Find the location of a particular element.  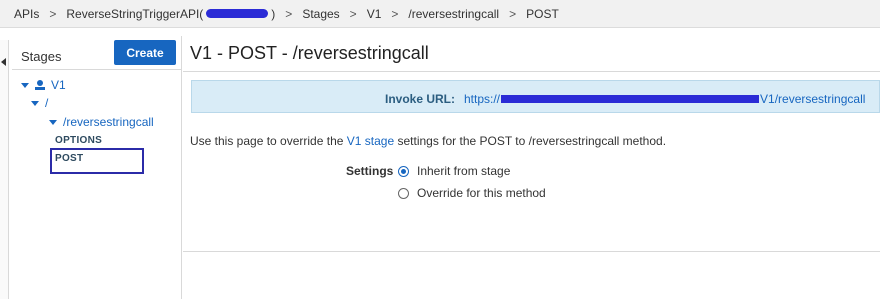

description-text-before: Use this page to override the is located at coordinates (268, 141).